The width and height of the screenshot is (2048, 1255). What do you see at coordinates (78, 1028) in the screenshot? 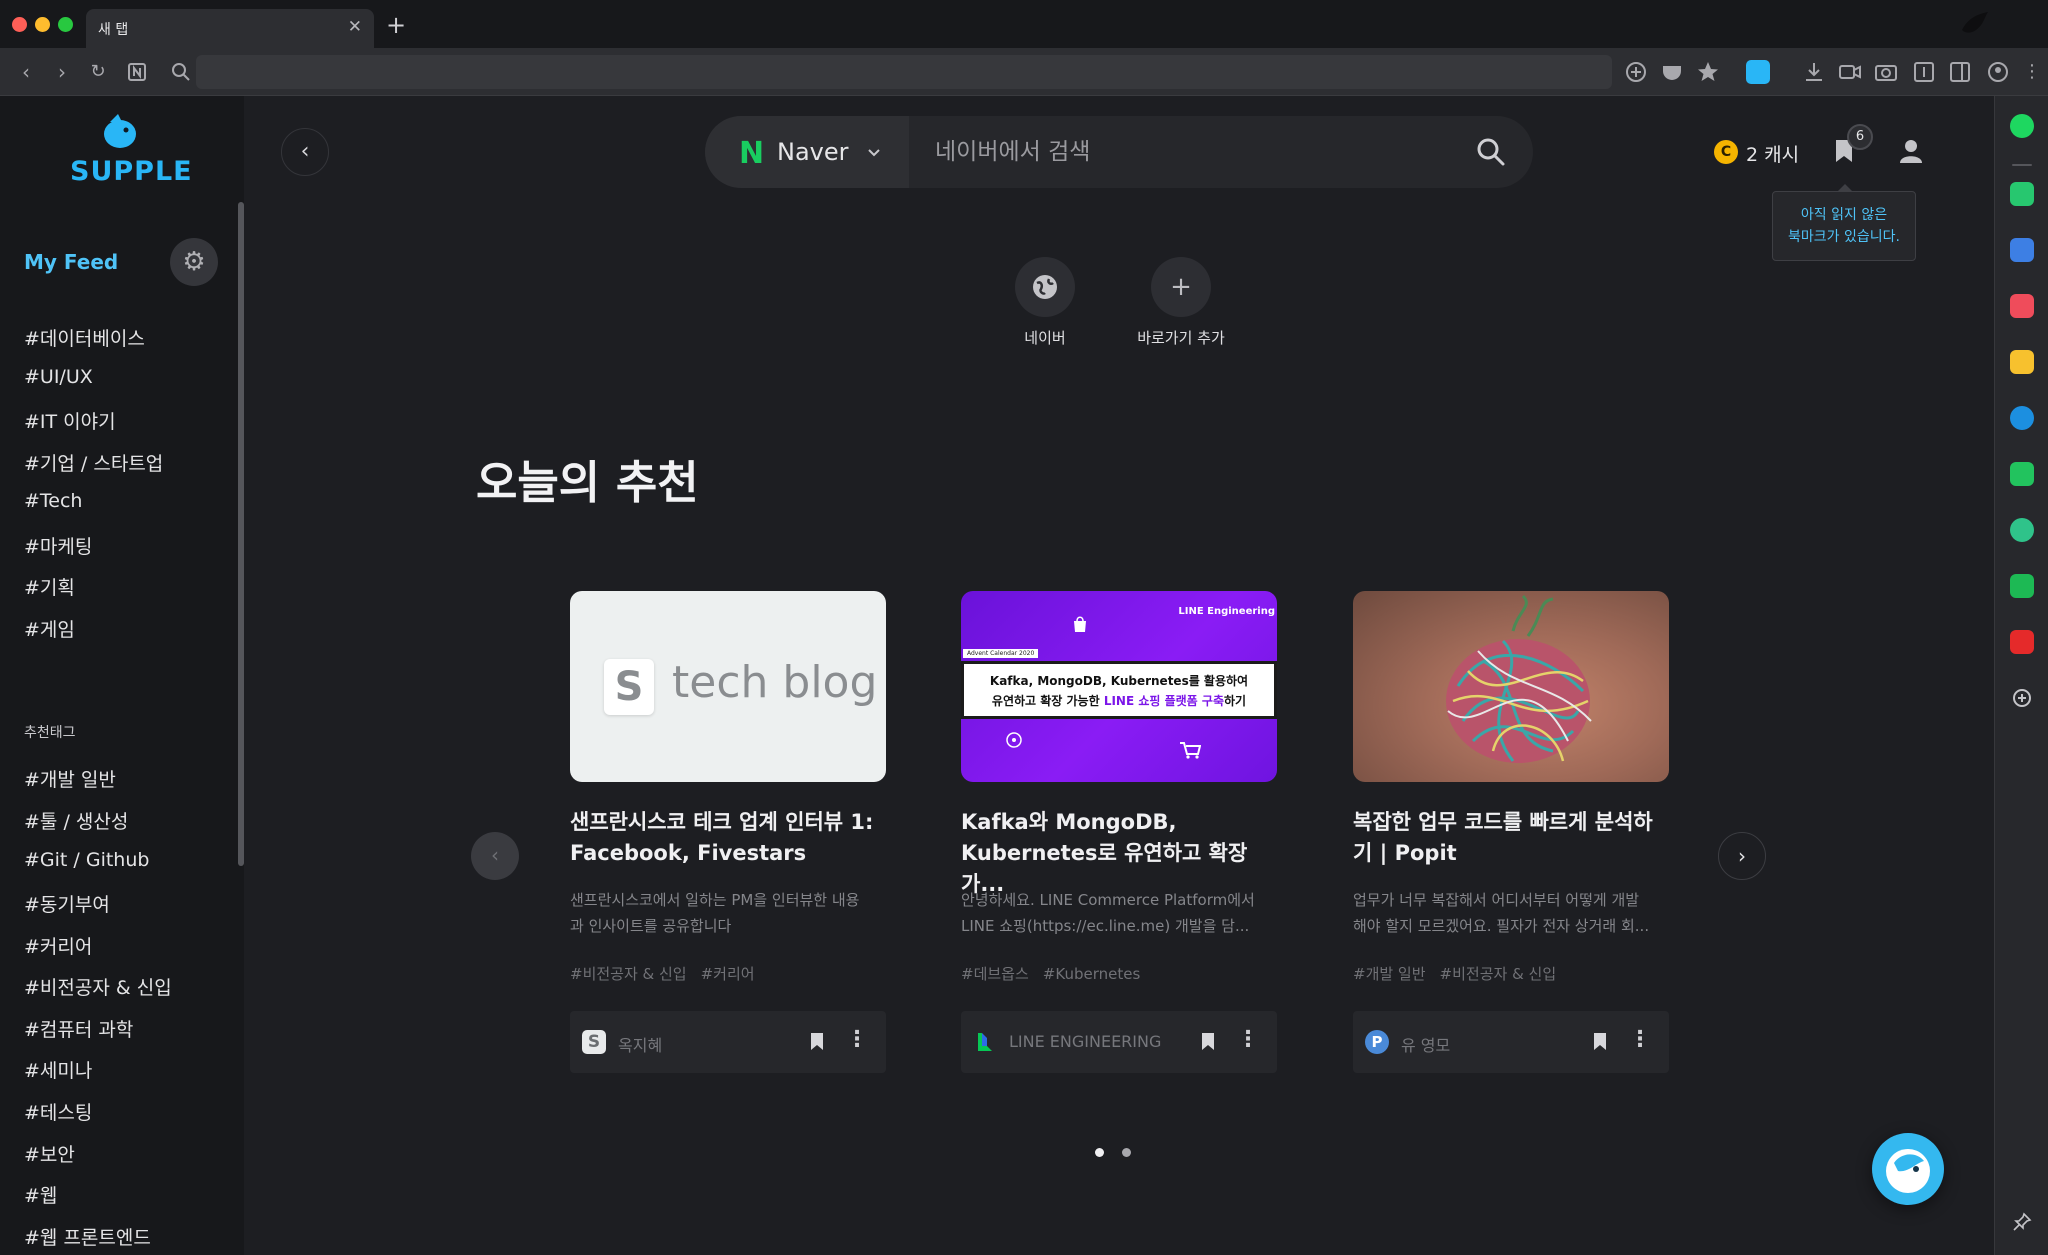
I see `recommended-tag: #컴퓨터 과학` at bounding box center [78, 1028].